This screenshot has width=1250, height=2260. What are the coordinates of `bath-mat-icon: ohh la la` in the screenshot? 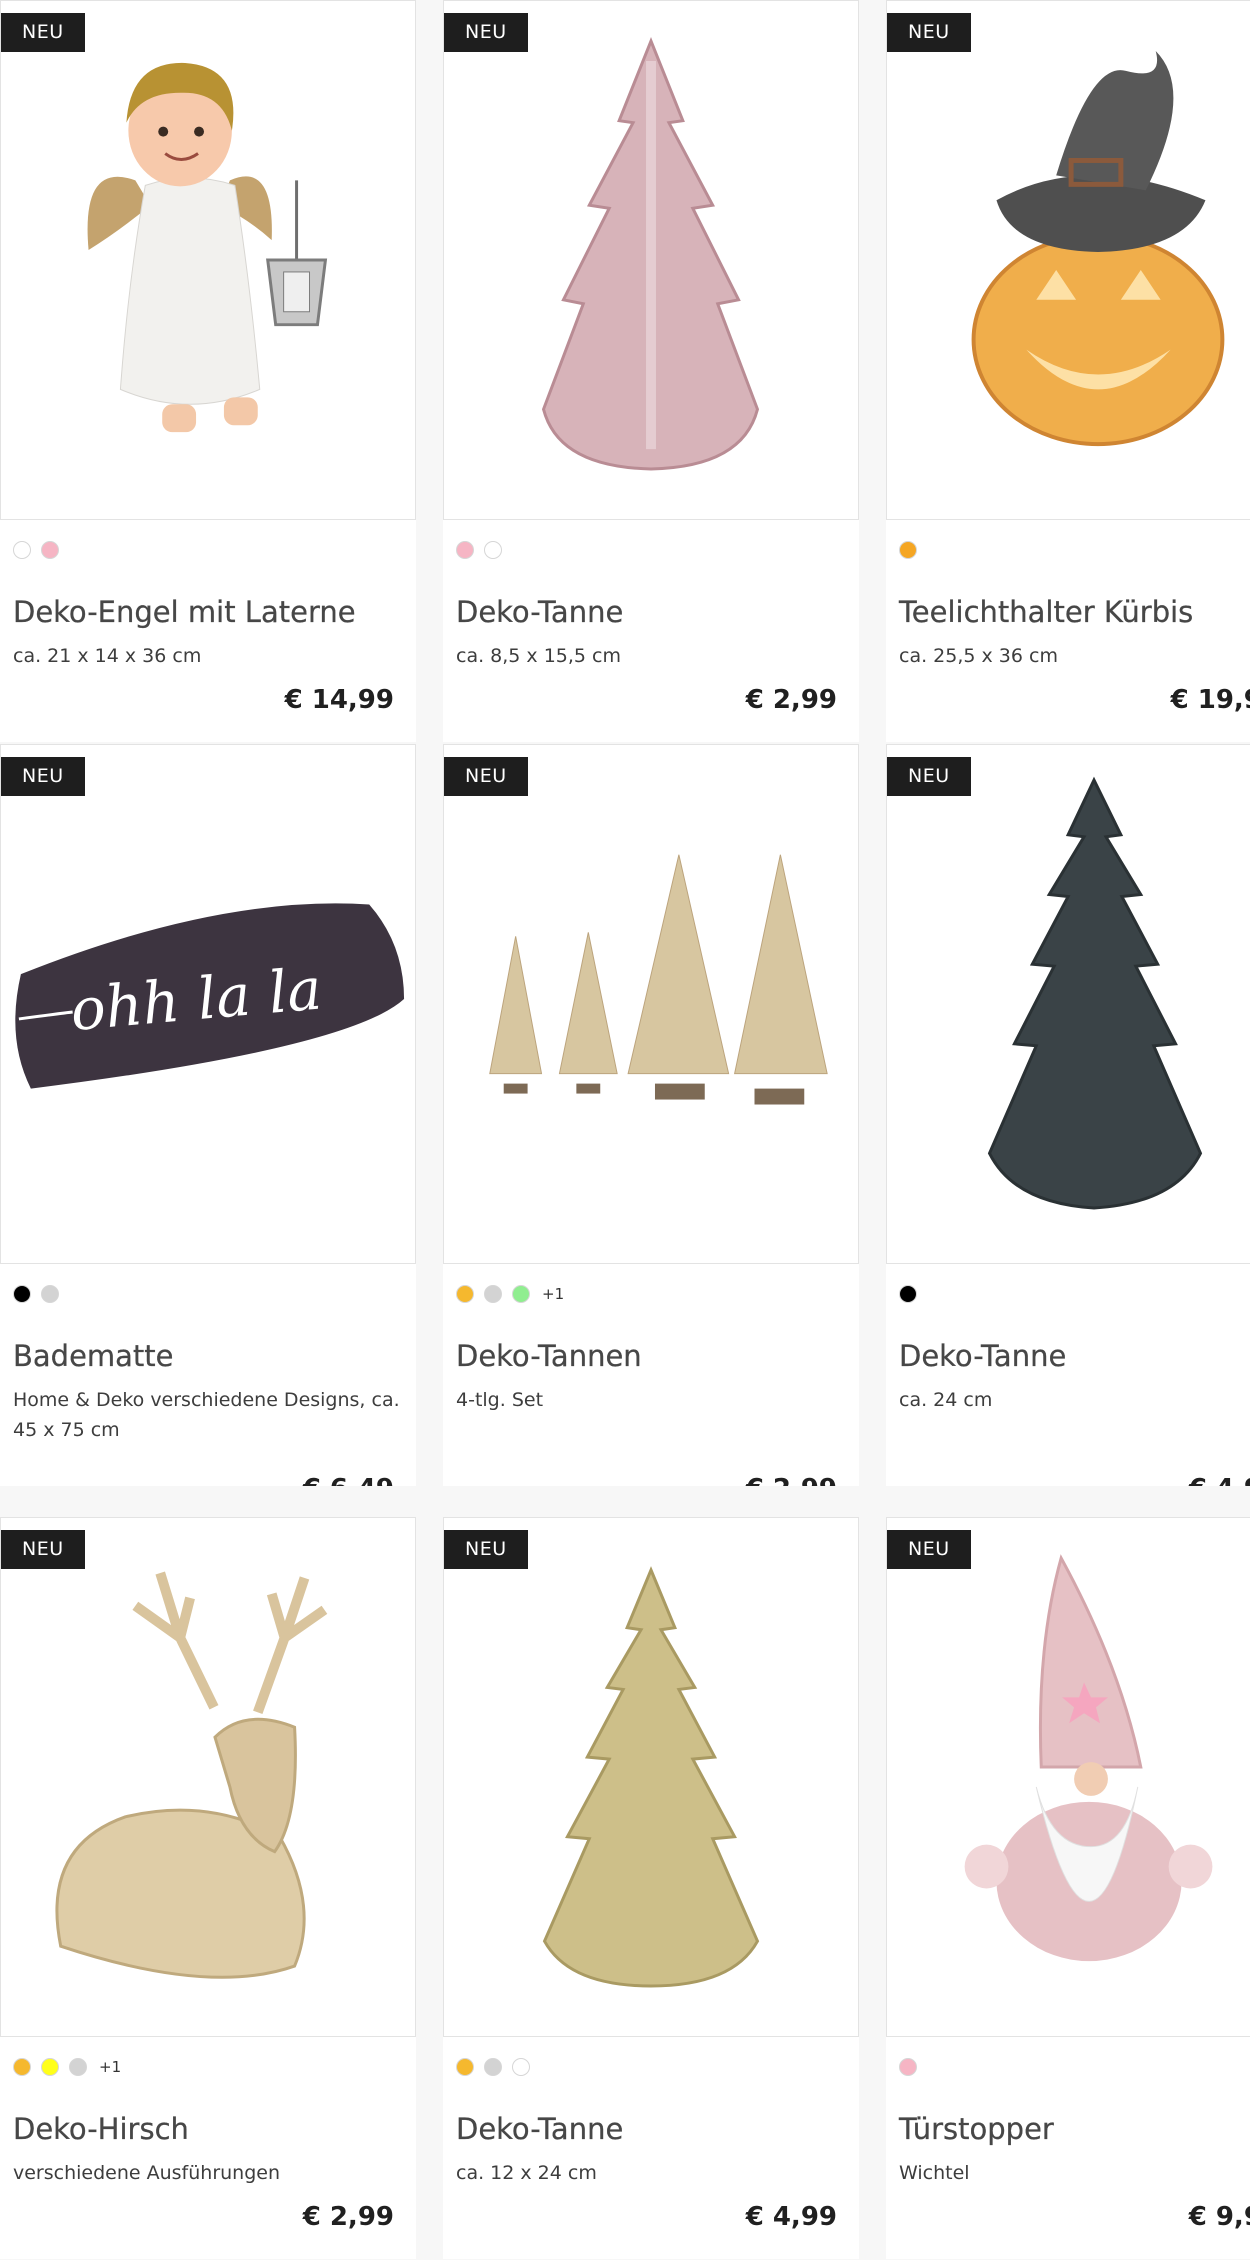 It's located at (210, 996).